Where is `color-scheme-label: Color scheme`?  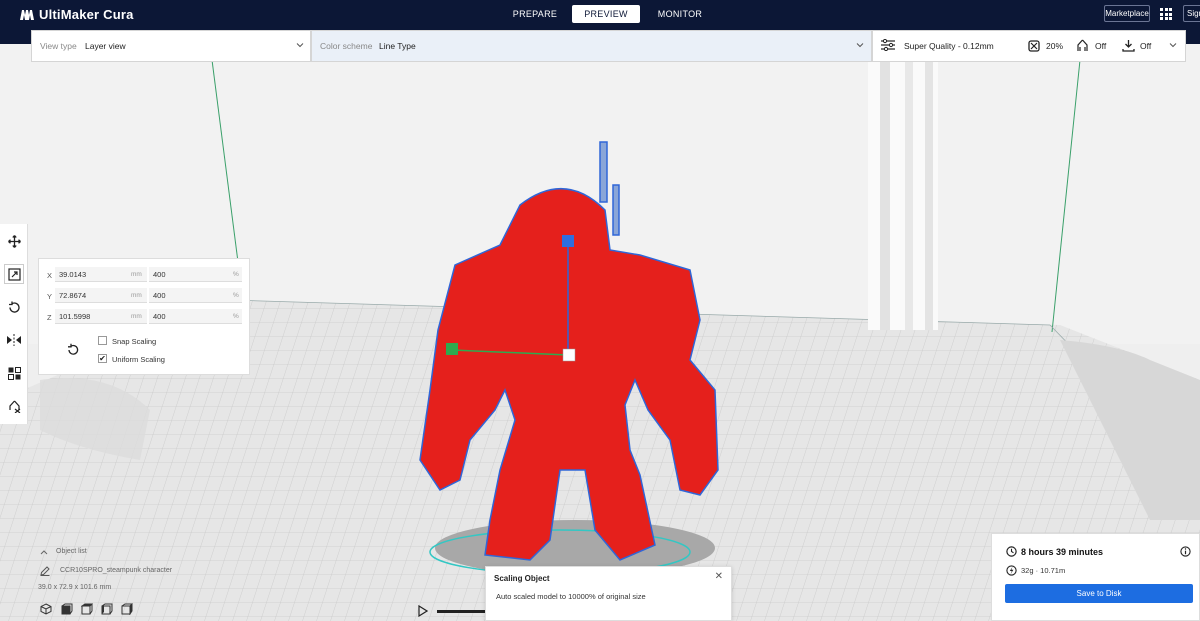 color-scheme-label: Color scheme is located at coordinates (346, 46).